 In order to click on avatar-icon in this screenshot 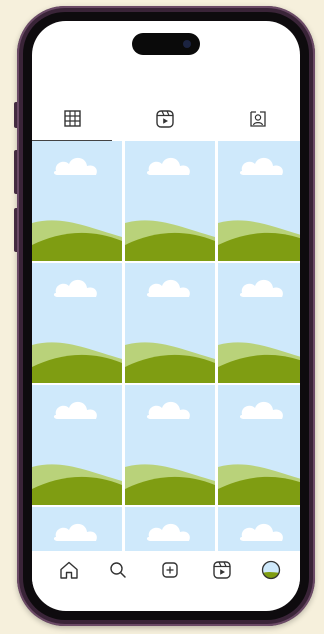, I will do `click(271, 572)`.